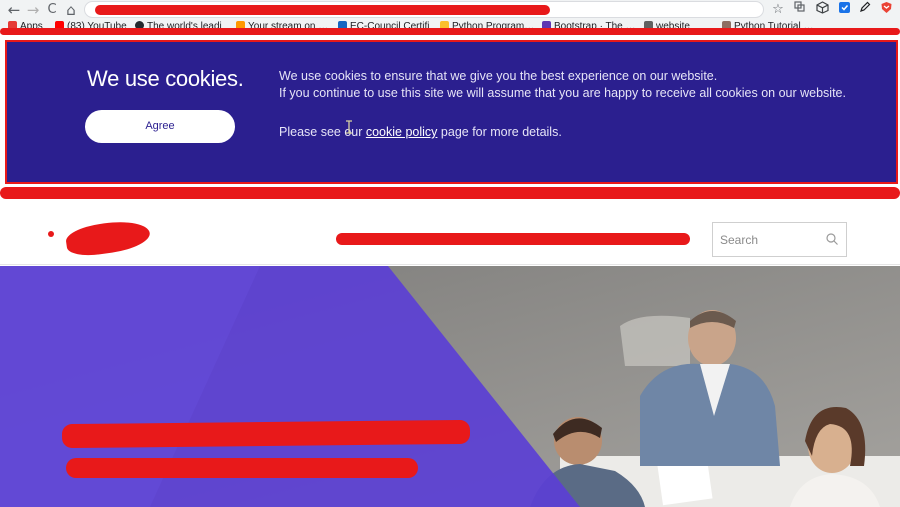 Image resolution: width=900 pixels, height=507 pixels. What do you see at coordinates (450, 206) in the screenshot?
I see `header-top-strip` at bounding box center [450, 206].